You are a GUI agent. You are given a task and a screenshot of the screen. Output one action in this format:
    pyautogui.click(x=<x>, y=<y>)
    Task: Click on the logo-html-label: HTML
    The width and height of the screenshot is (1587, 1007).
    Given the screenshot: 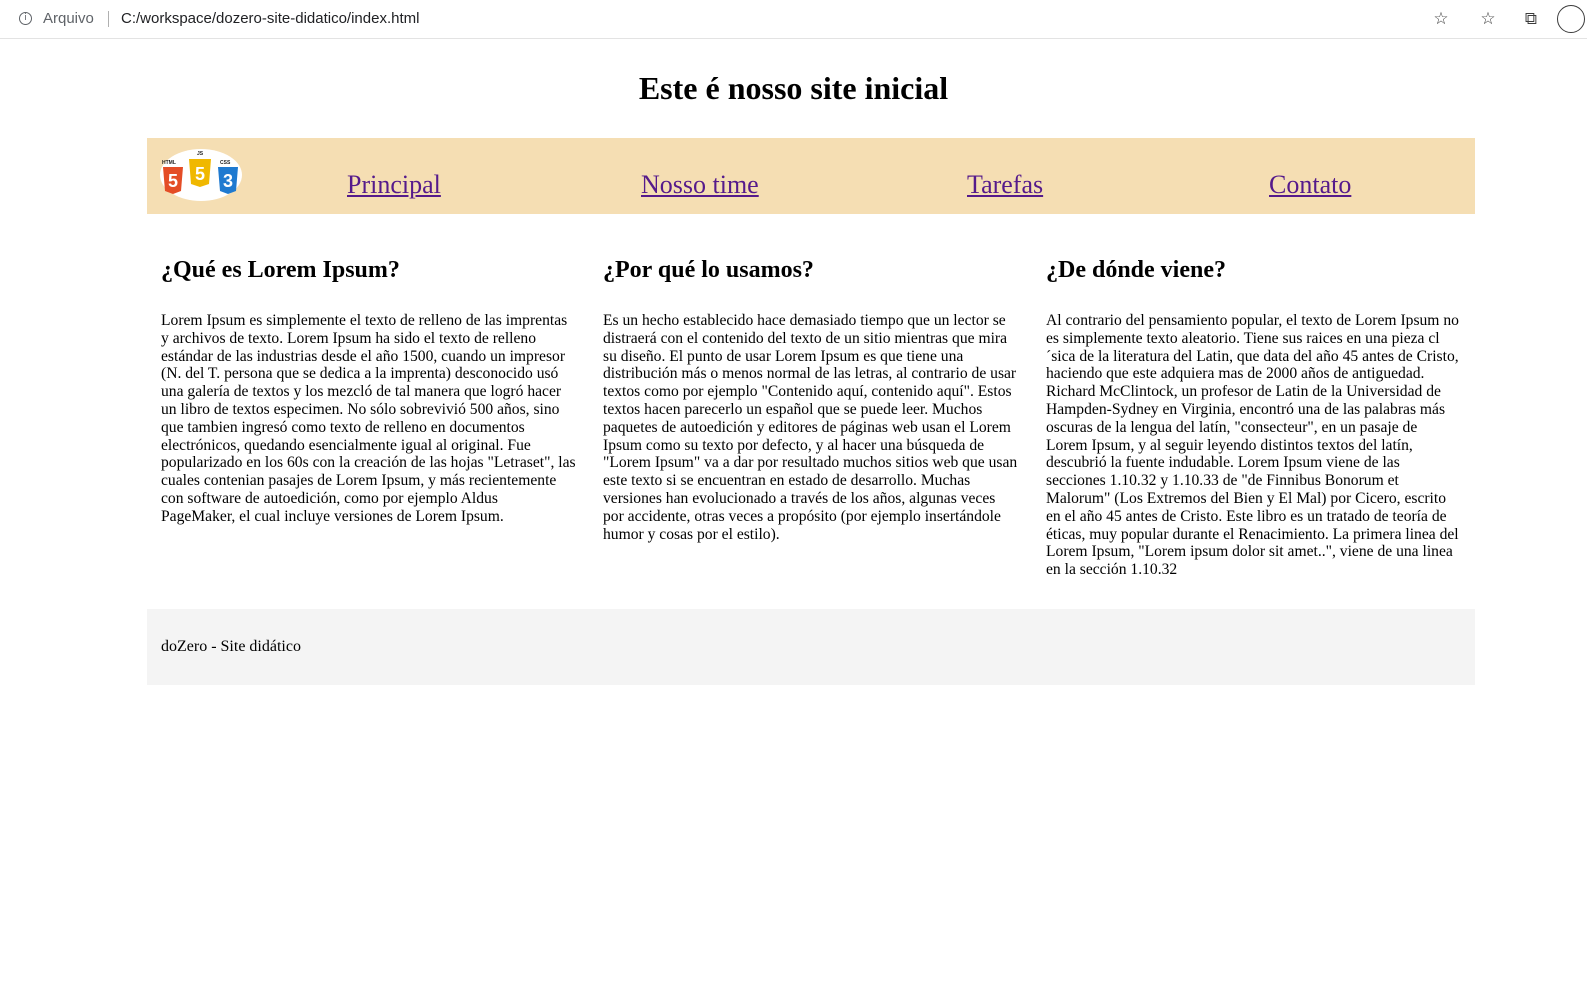 What is the action you would take?
    pyautogui.click(x=169, y=163)
    